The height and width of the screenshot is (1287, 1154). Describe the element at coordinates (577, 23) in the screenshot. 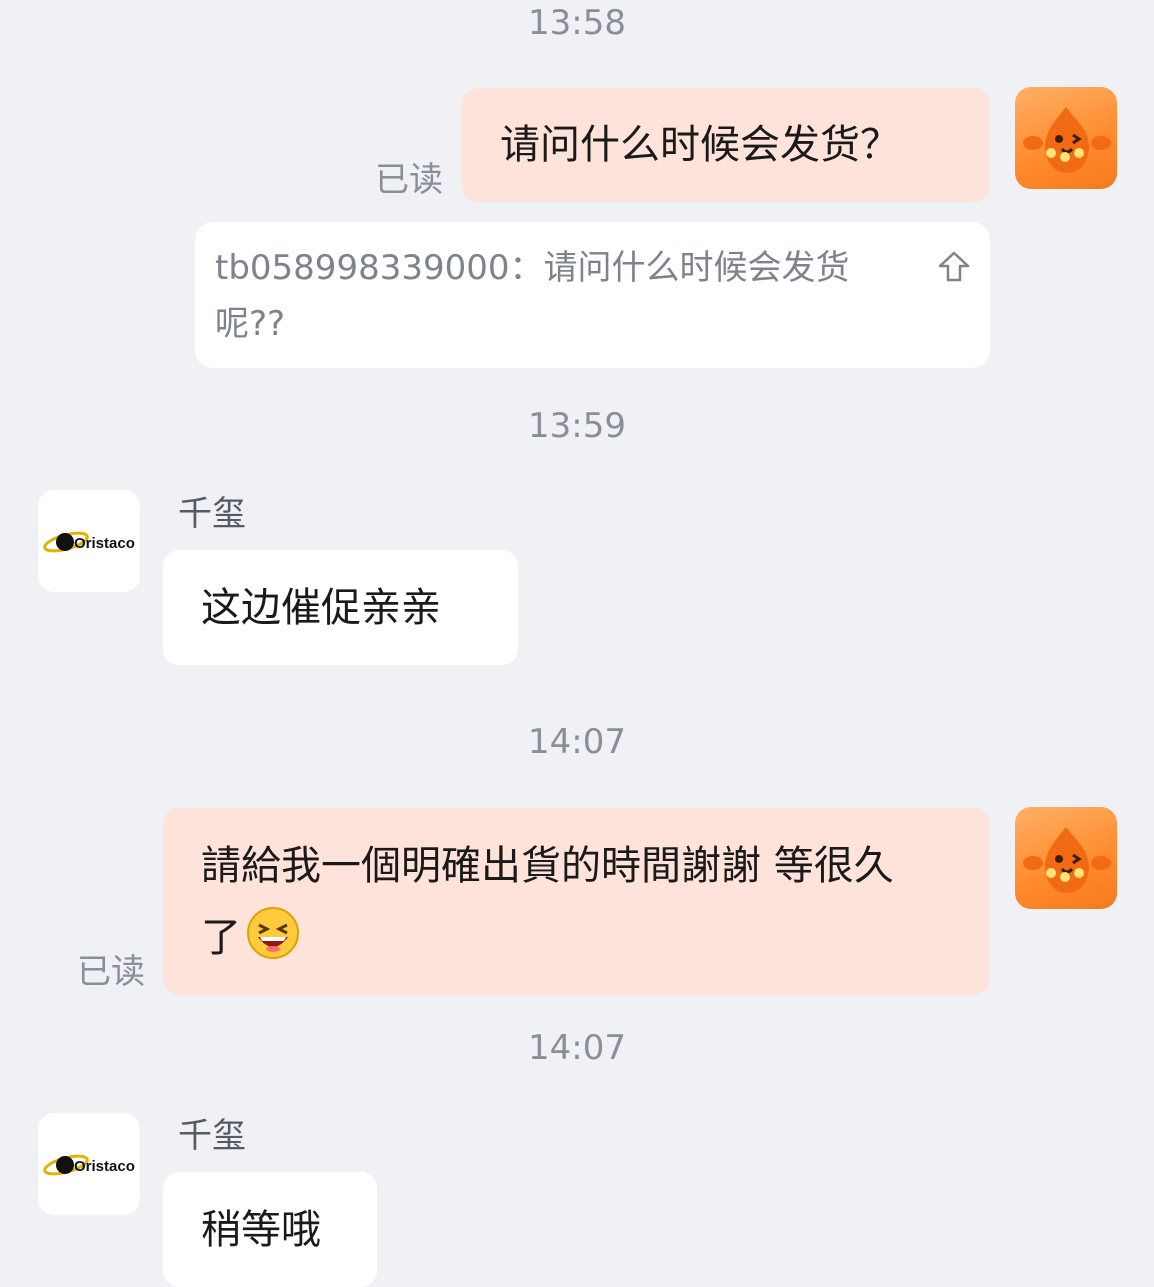

I see `timestamp: 13:58` at that location.